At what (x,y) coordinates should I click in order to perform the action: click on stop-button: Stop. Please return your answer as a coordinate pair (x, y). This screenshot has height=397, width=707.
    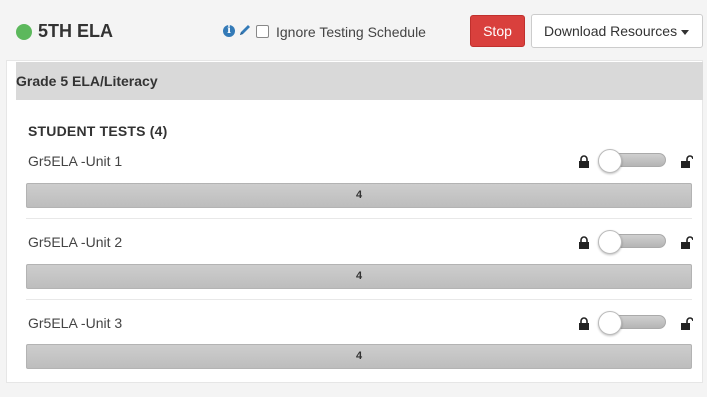
    Looking at the image, I should click on (497, 31).